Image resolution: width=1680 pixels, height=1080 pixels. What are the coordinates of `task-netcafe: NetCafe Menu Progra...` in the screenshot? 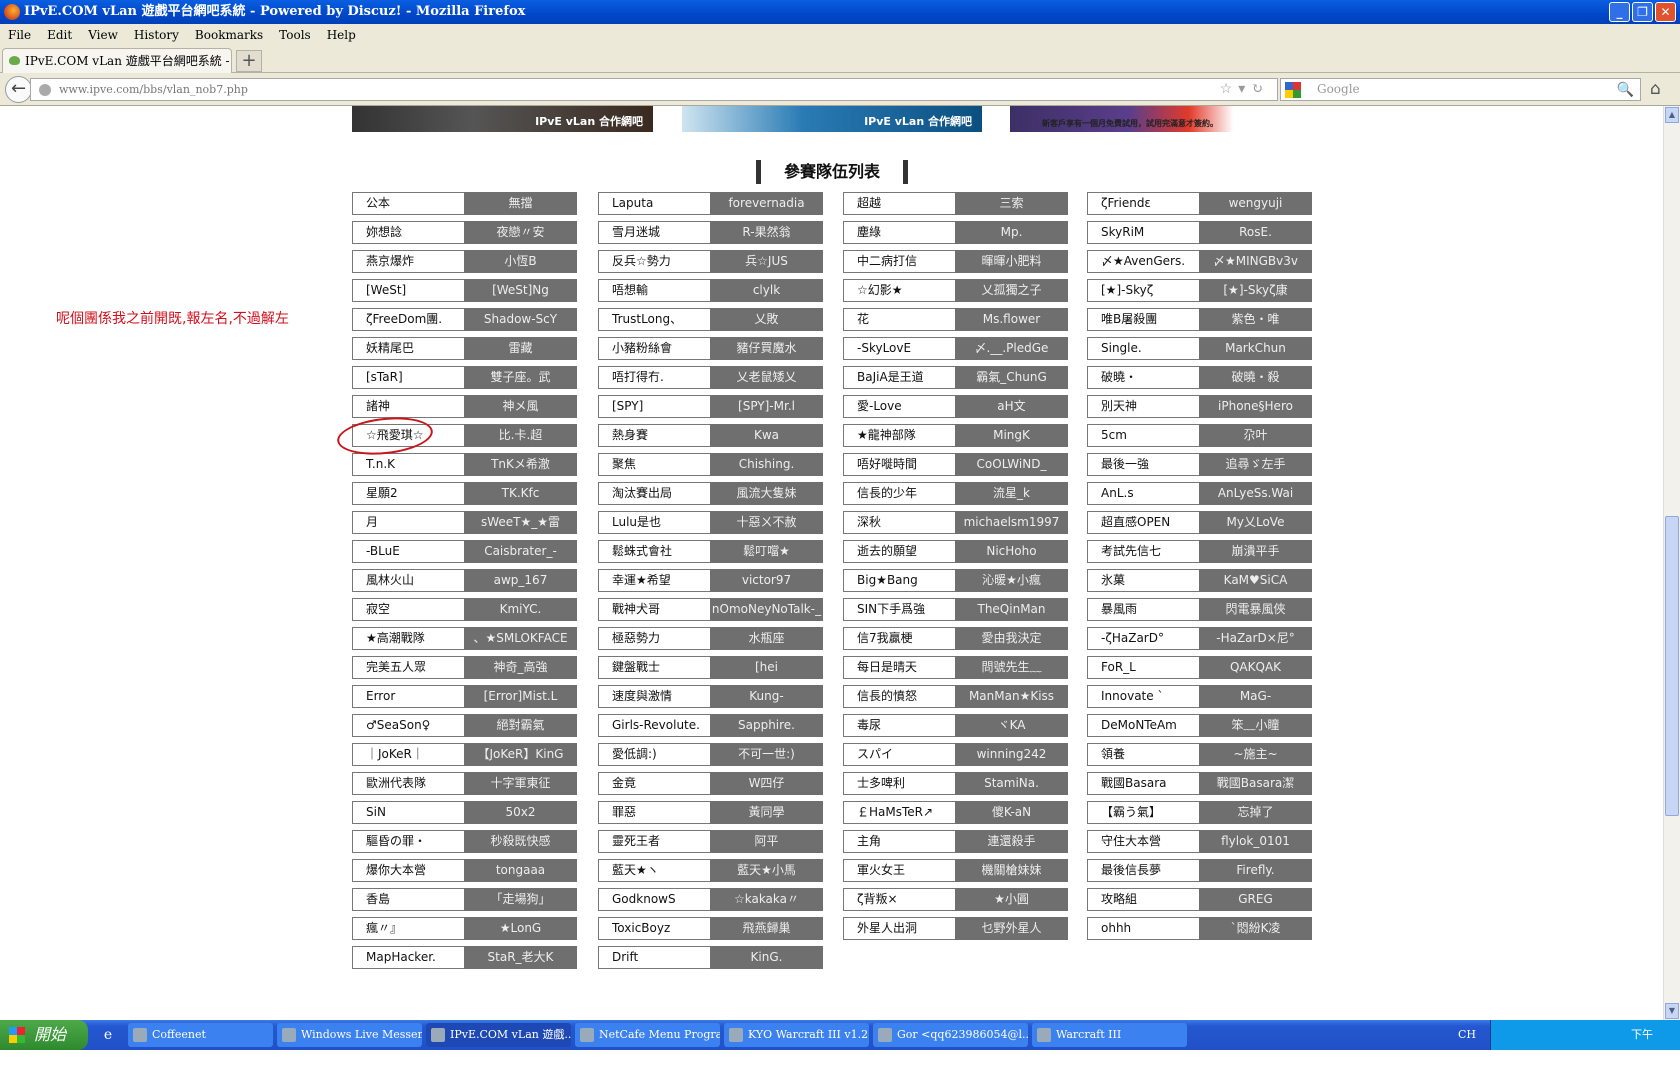 It's located at (647, 1035).